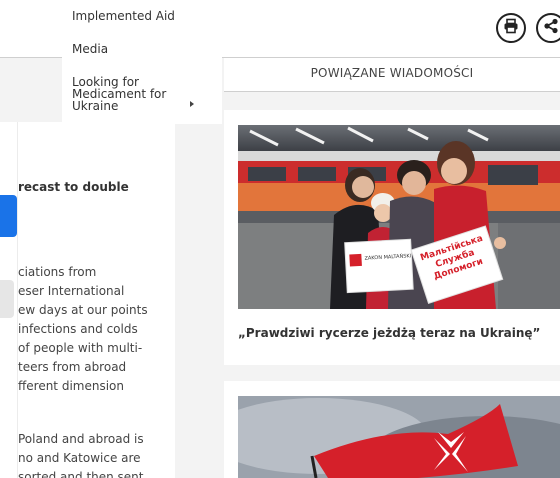 The width and height of the screenshot is (560, 478). I want to click on article-line: eser International, so click(71, 291).